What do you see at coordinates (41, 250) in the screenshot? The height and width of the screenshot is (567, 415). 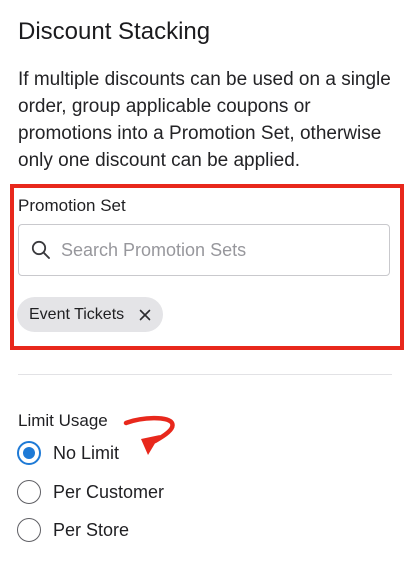 I see `search-icon` at bounding box center [41, 250].